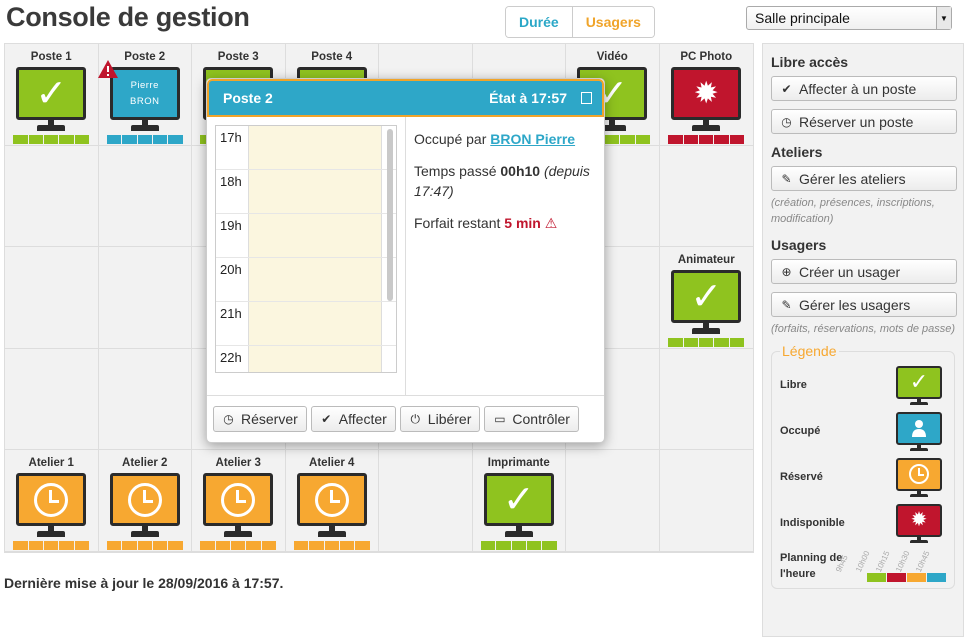  What do you see at coordinates (390, 215) in the screenshot?
I see `schedule-scrollbar` at bounding box center [390, 215].